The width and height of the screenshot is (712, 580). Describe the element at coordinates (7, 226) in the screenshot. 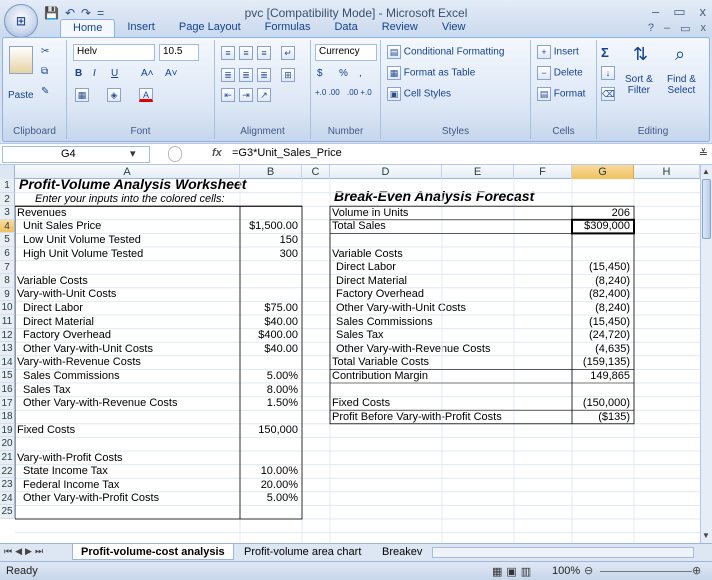

I see `row-header-4: 4` at that location.